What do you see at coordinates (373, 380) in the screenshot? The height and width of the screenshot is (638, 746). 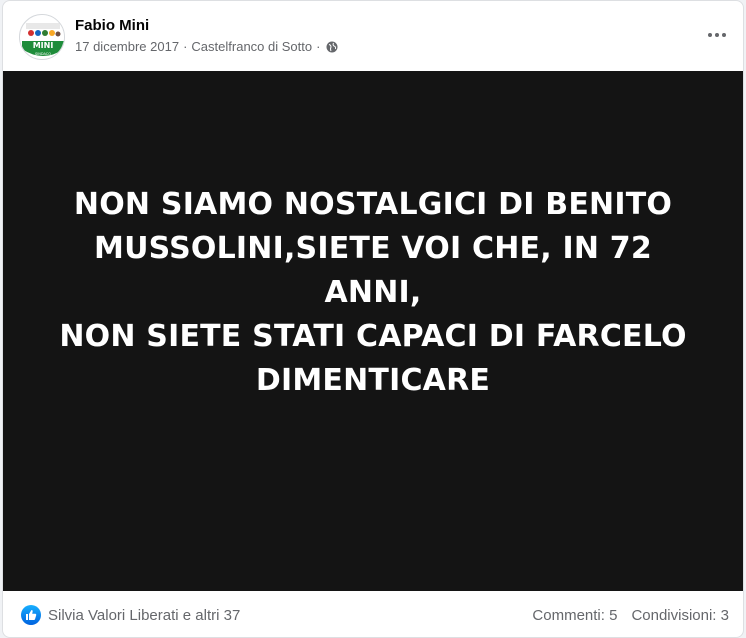 I see `quote-line-4: DIMENTICARE` at bounding box center [373, 380].